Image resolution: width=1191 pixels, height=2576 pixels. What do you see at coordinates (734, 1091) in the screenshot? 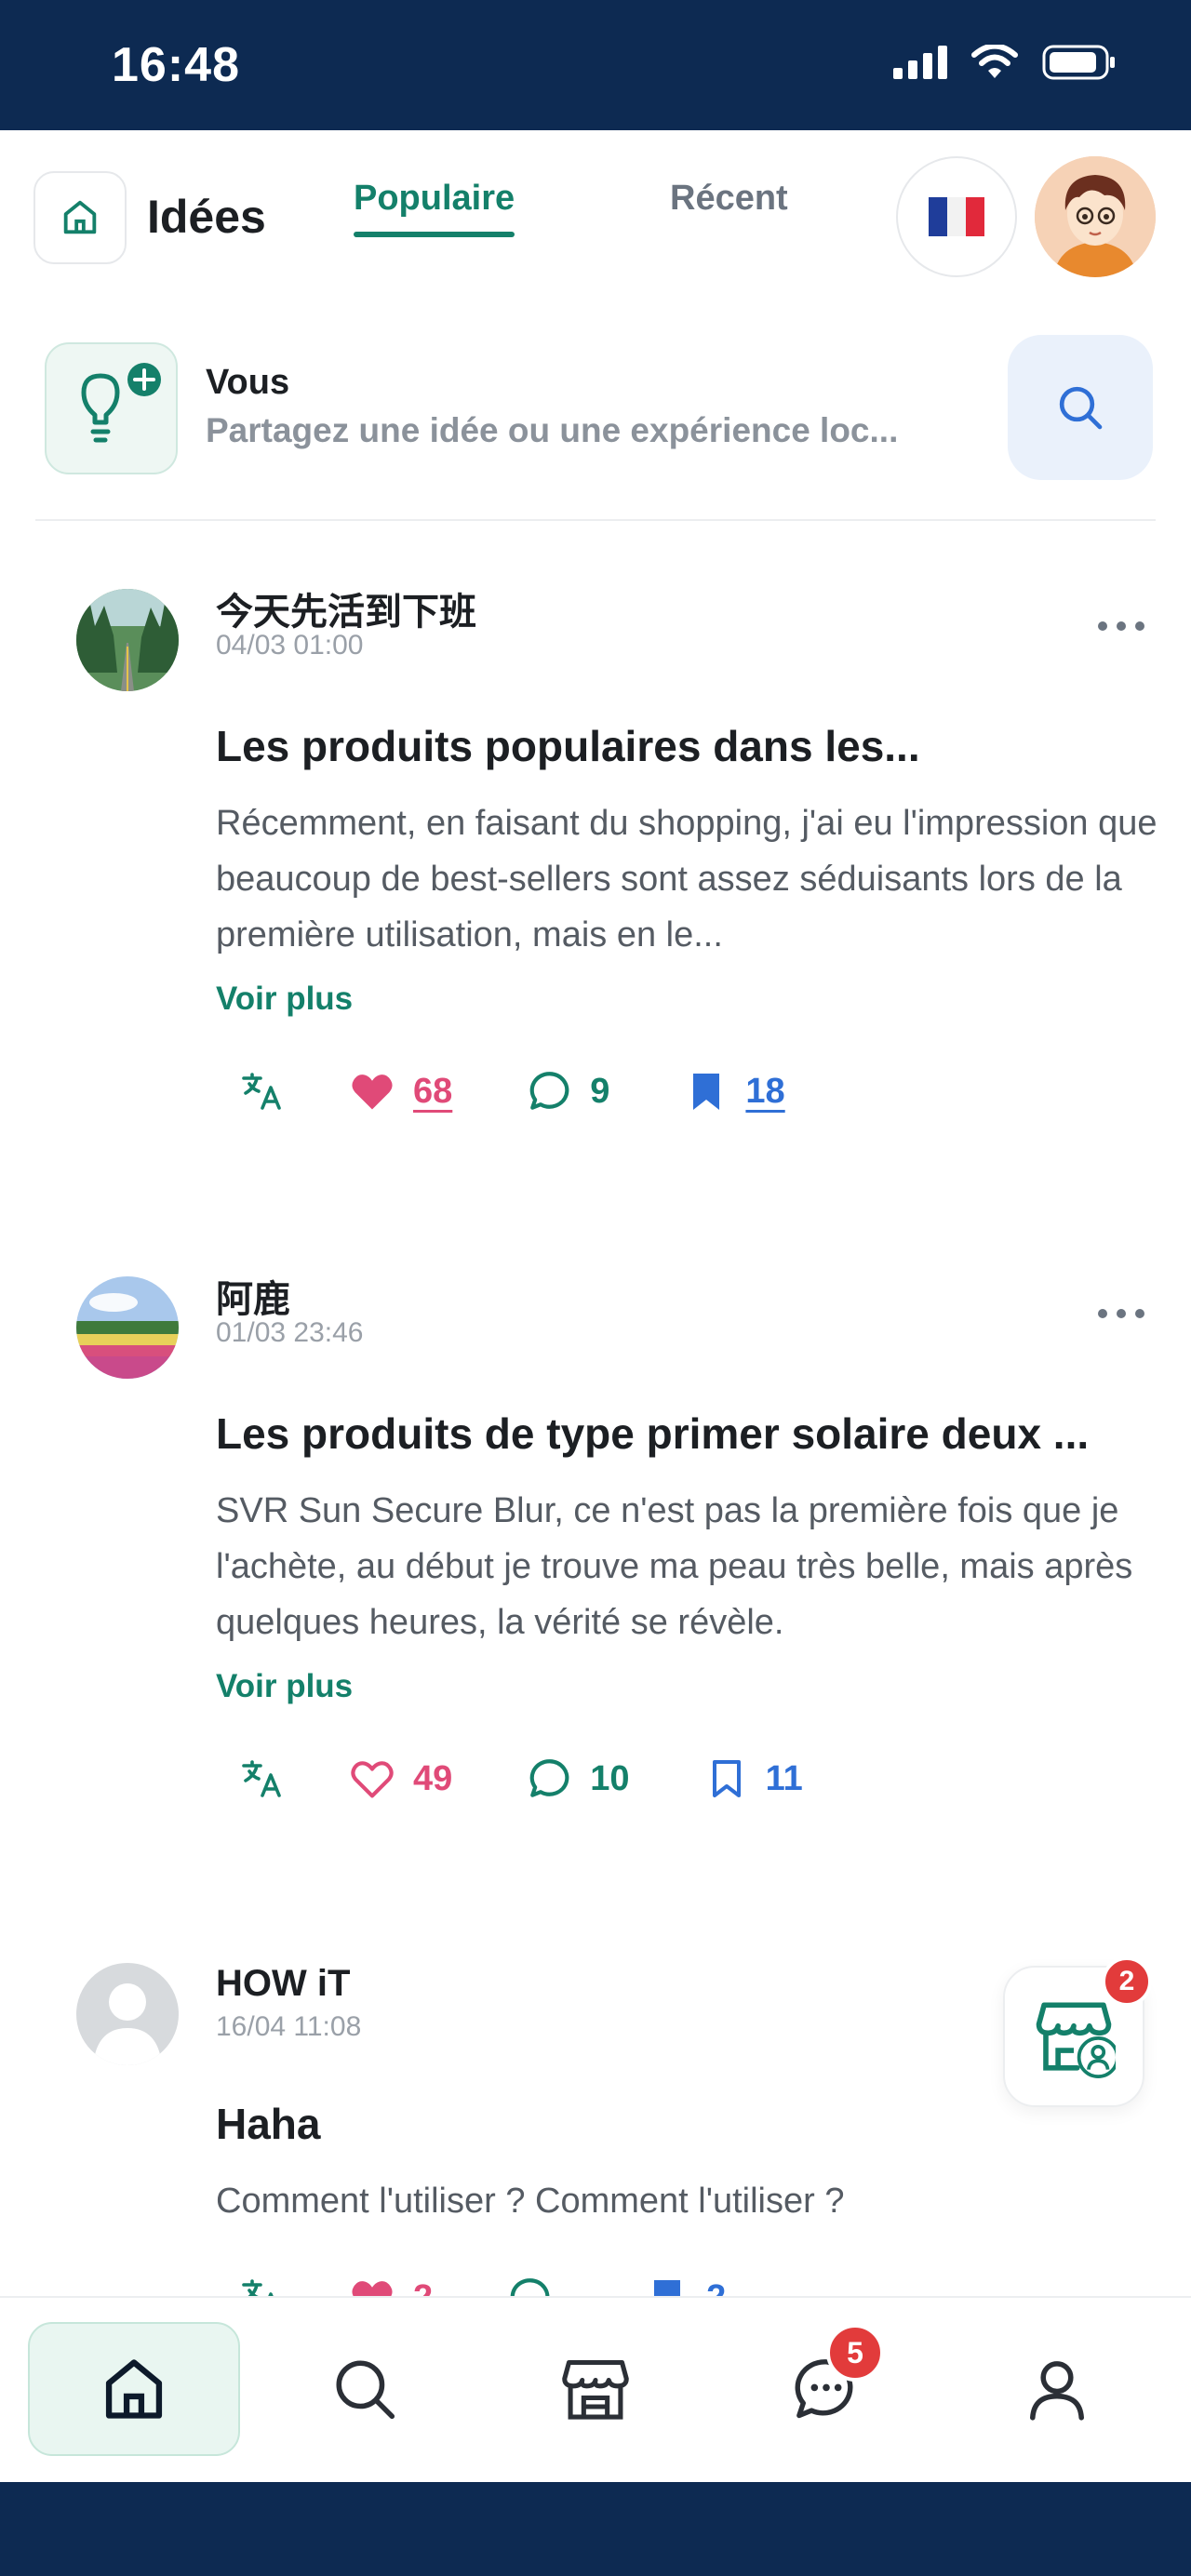
I see `bookmark-button: 18` at bounding box center [734, 1091].